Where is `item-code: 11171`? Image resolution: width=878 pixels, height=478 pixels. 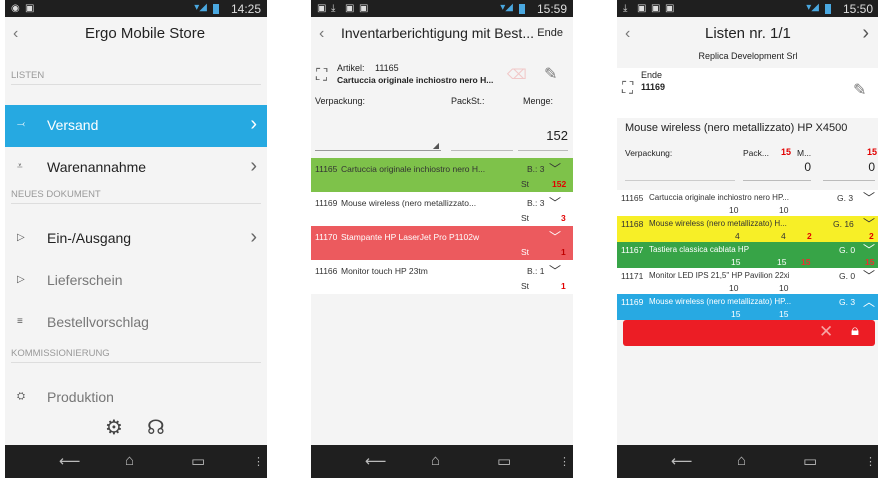 item-code: 11171 is located at coordinates (632, 276).